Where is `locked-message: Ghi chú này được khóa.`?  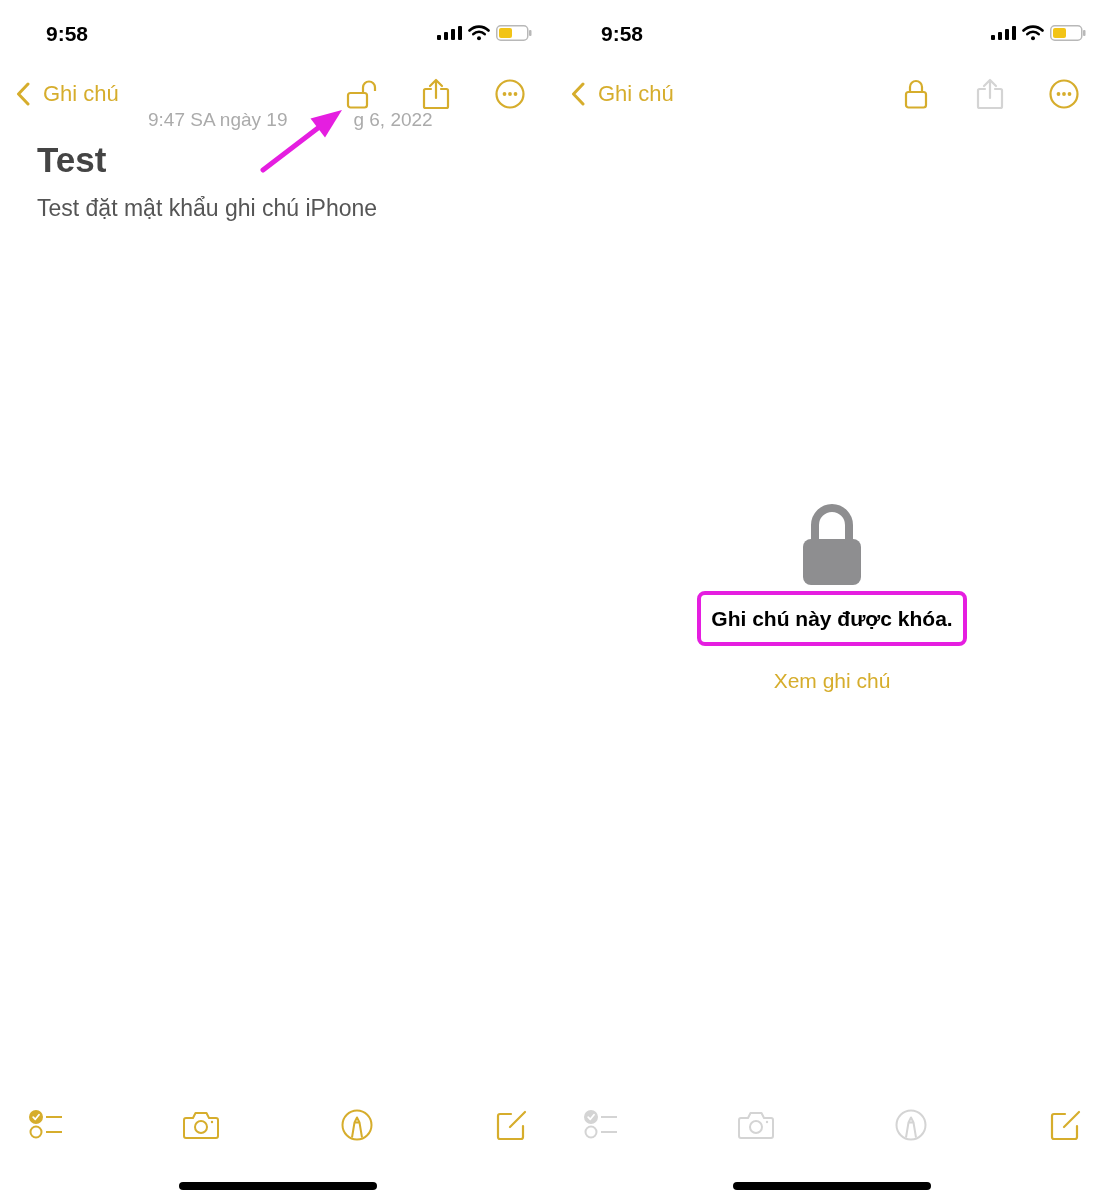 locked-message: Ghi chú này được khóa. is located at coordinates (832, 618).